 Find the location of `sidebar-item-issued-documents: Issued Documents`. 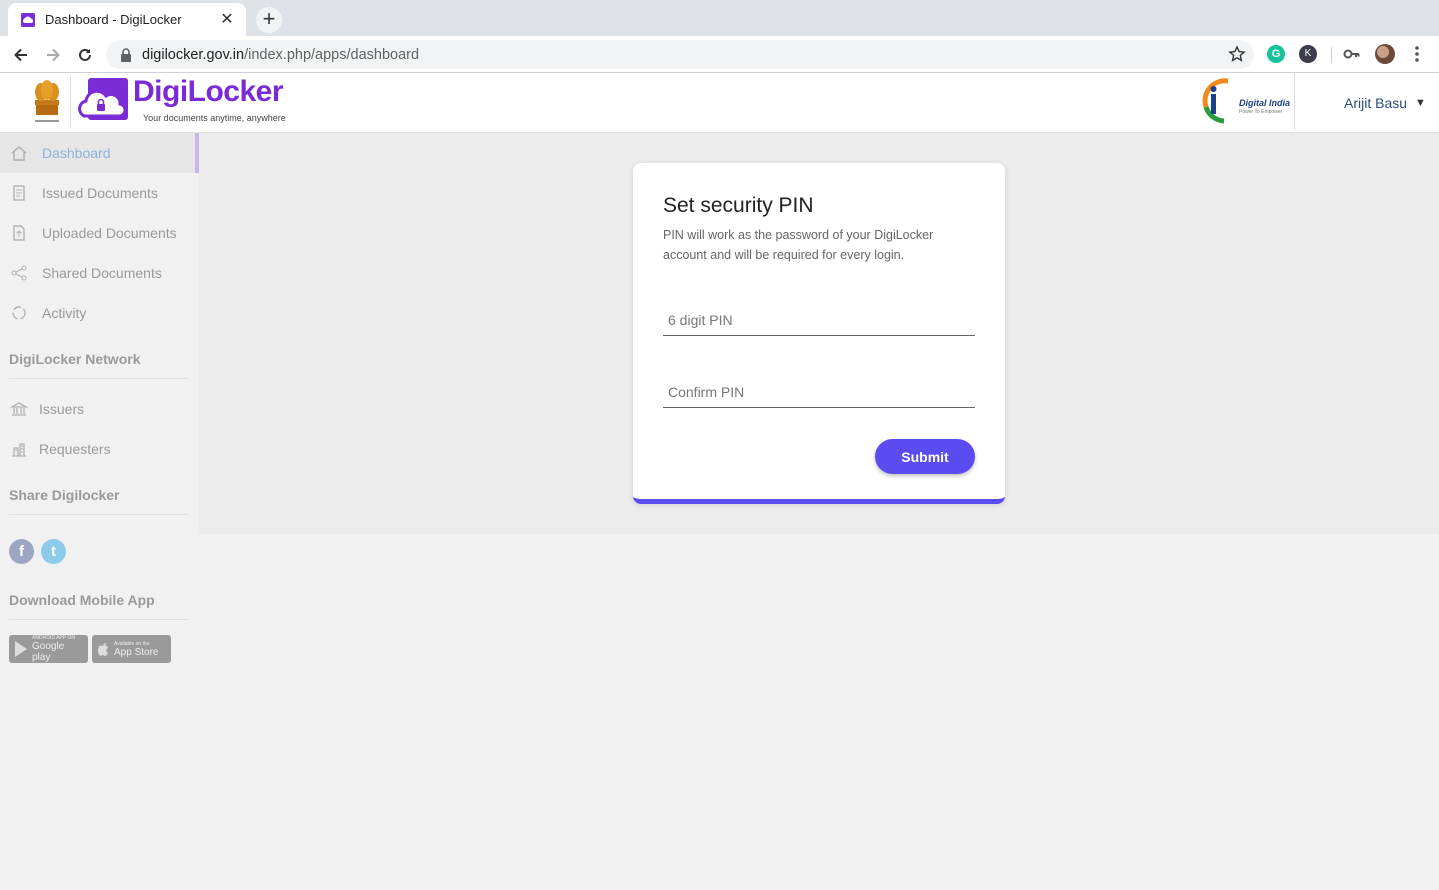

sidebar-item-issued-documents: Issued Documents is located at coordinates (99, 193).